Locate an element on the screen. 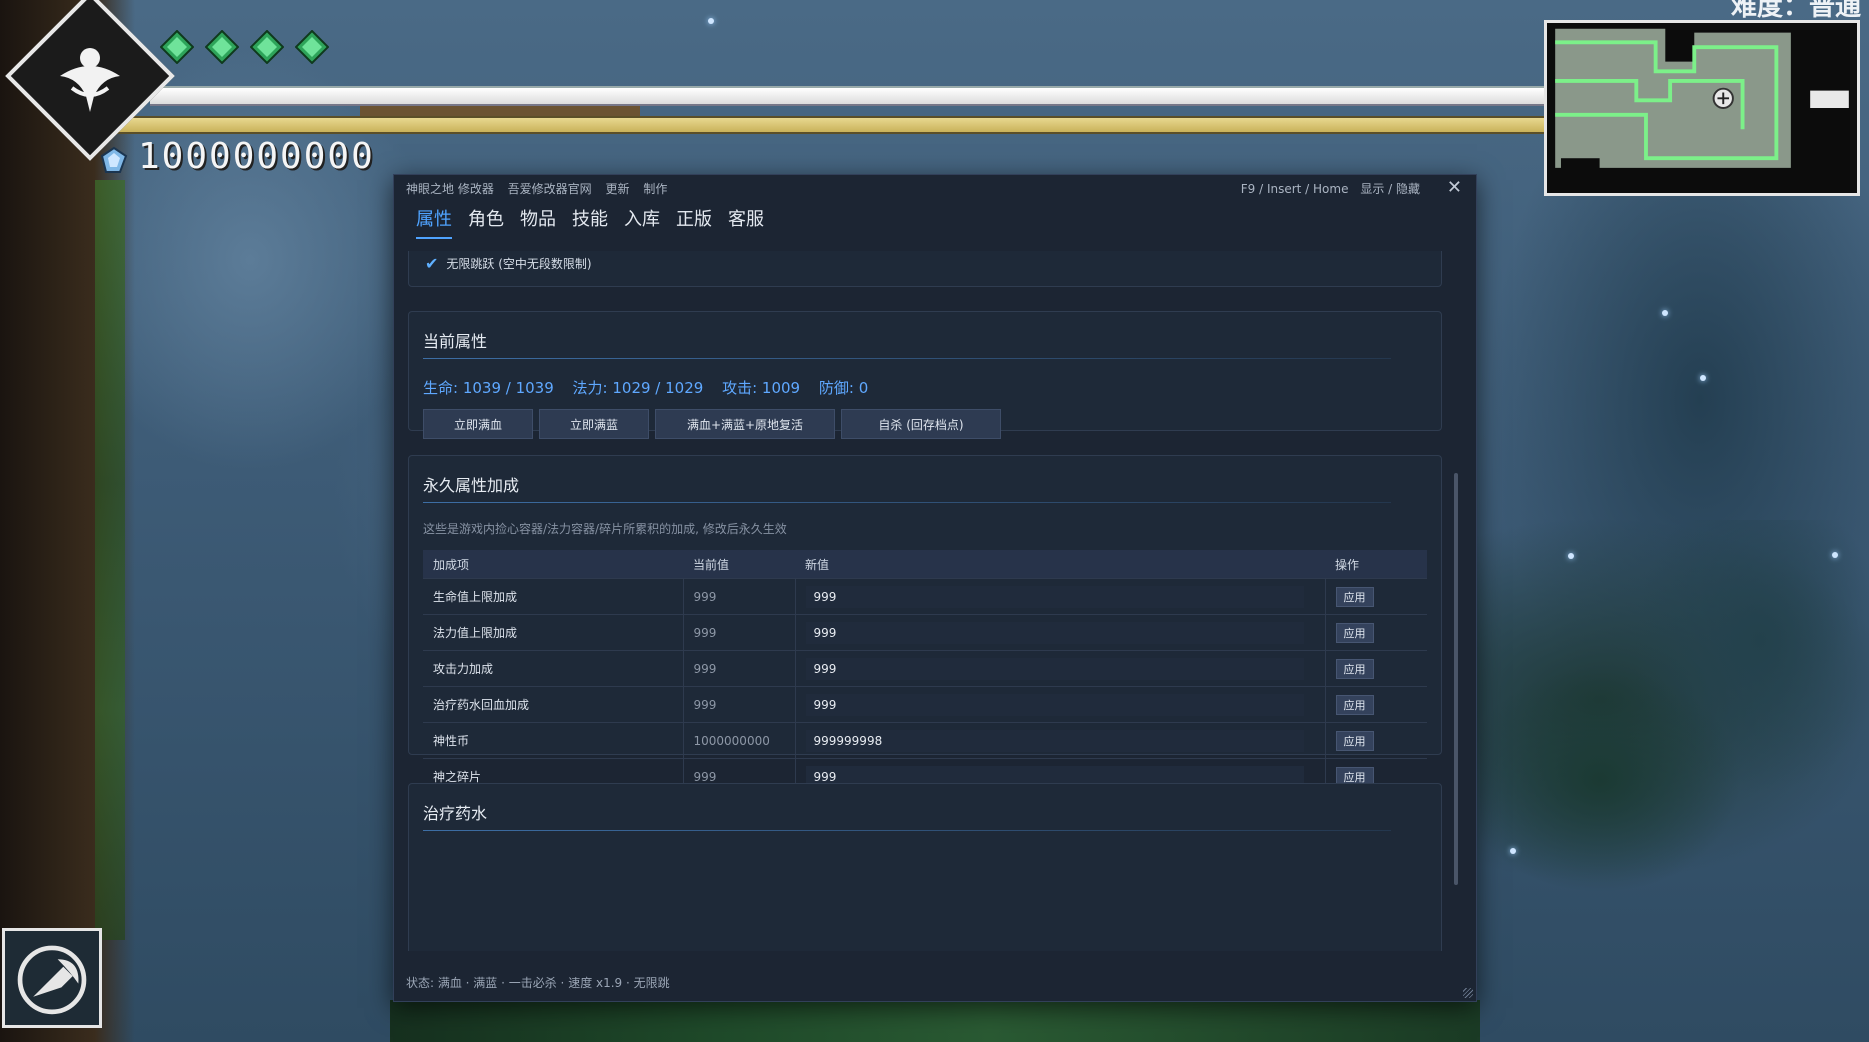 This screenshot has height=1042, width=1869. bonus-table: 加成项 当前值 新值 操作 生命值上限加成 999 999 应用 法力值上限加成 is located at coordinates (925, 672).